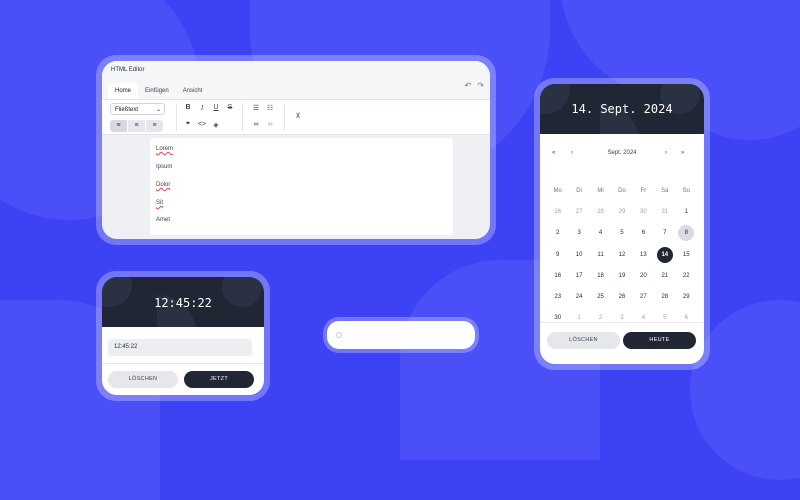 Image resolution: width=800 pixels, height=500 pixels. I want to click on italic-icon: I, so click(202, 108).